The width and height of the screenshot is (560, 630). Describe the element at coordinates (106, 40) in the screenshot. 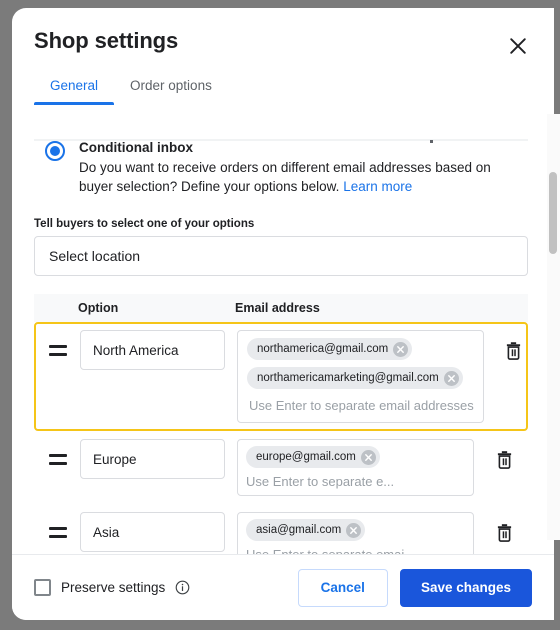

I see `page-title: Shop settings` at that location.